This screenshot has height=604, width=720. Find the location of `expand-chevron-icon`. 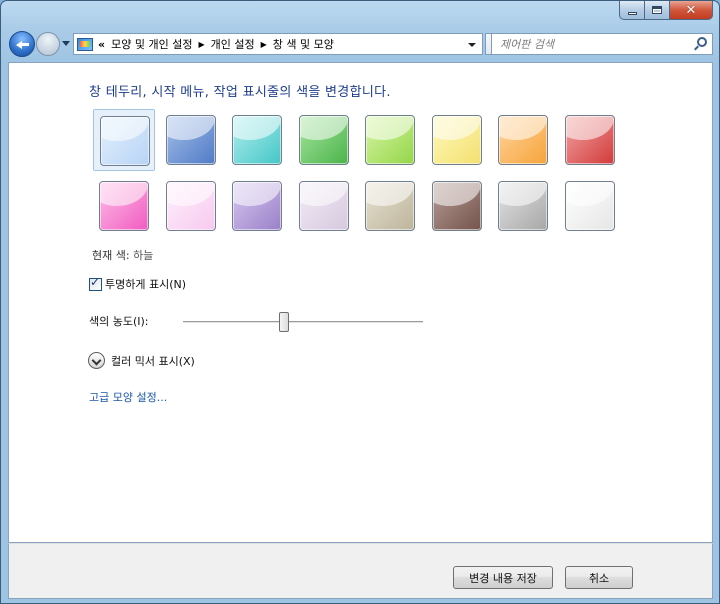

expand-chevron-icon is located at coordinates (96, 360).